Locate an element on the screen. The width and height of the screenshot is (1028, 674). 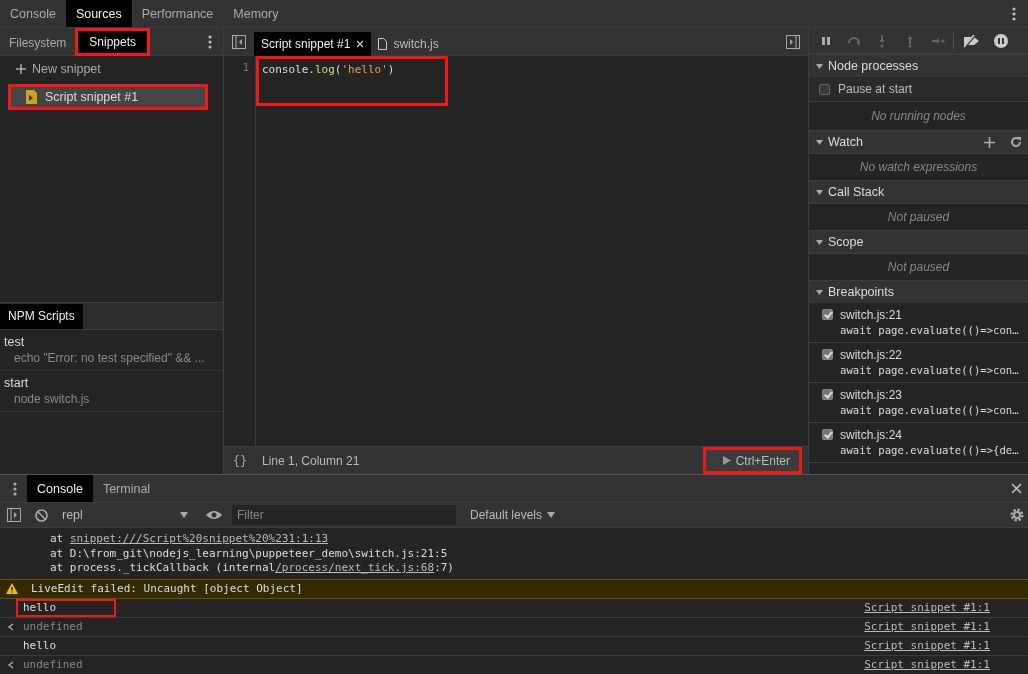
levels-dropdown: Default levels is located at coordinates (513, 515).